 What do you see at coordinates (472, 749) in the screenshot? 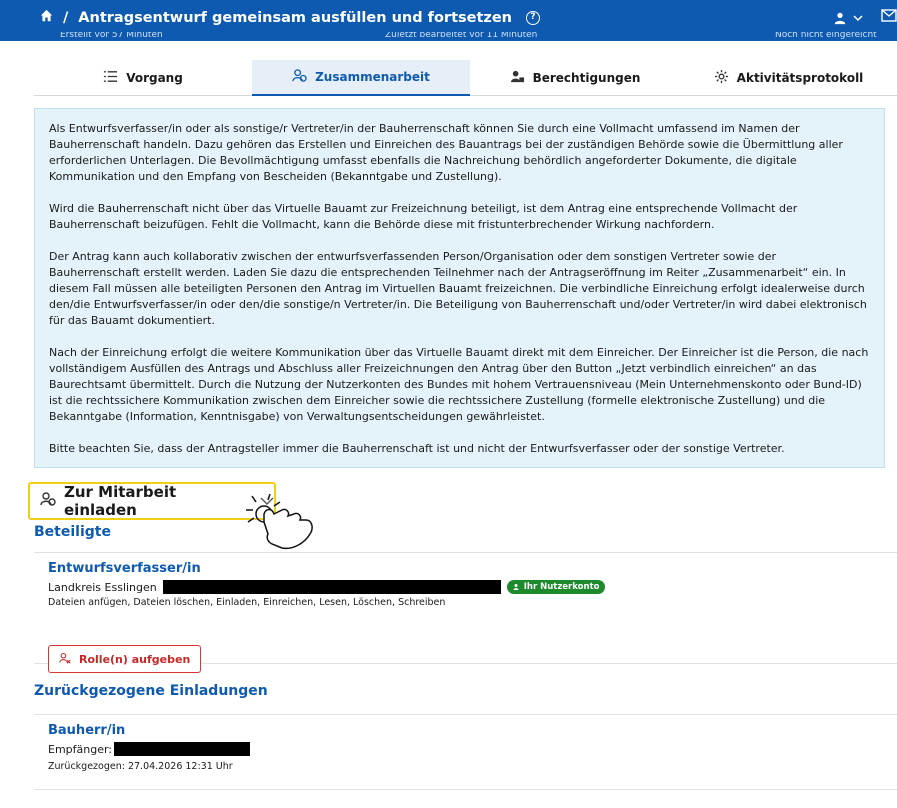
I see `recipient-line: Empfänger:` at bounding box center [472, 749].